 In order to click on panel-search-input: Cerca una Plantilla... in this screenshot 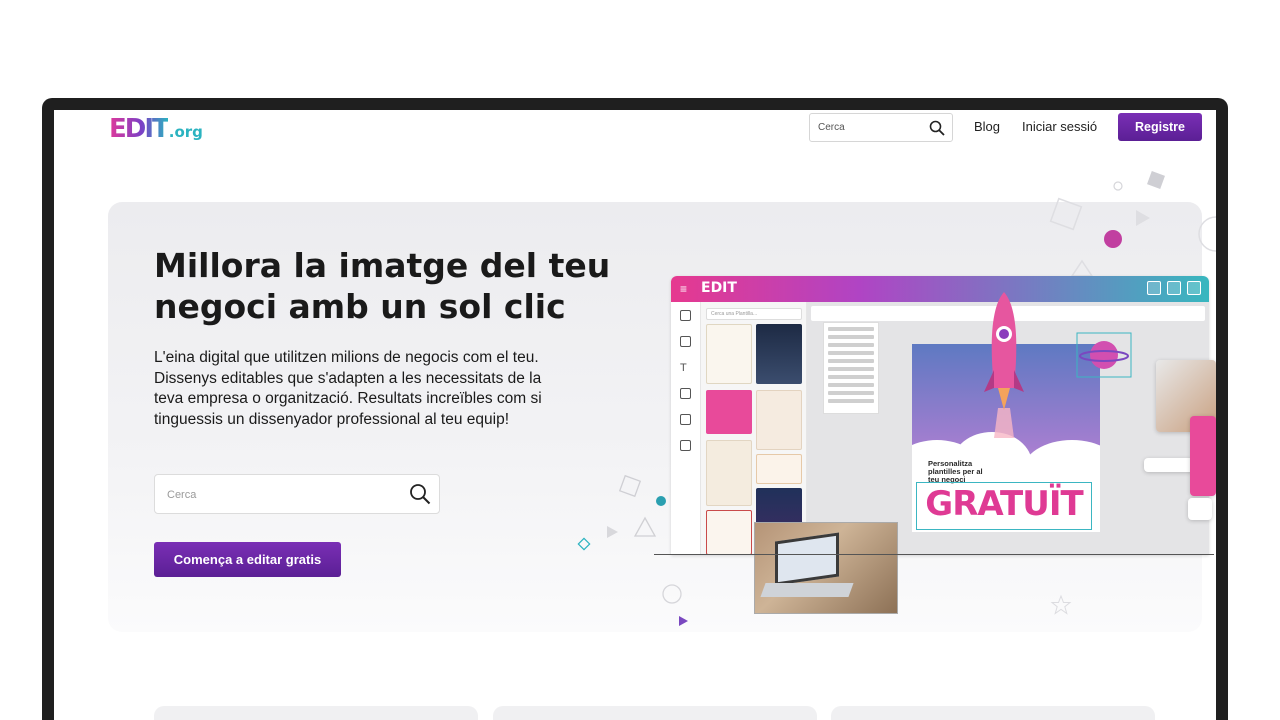, I will do `click(754, 314)`.